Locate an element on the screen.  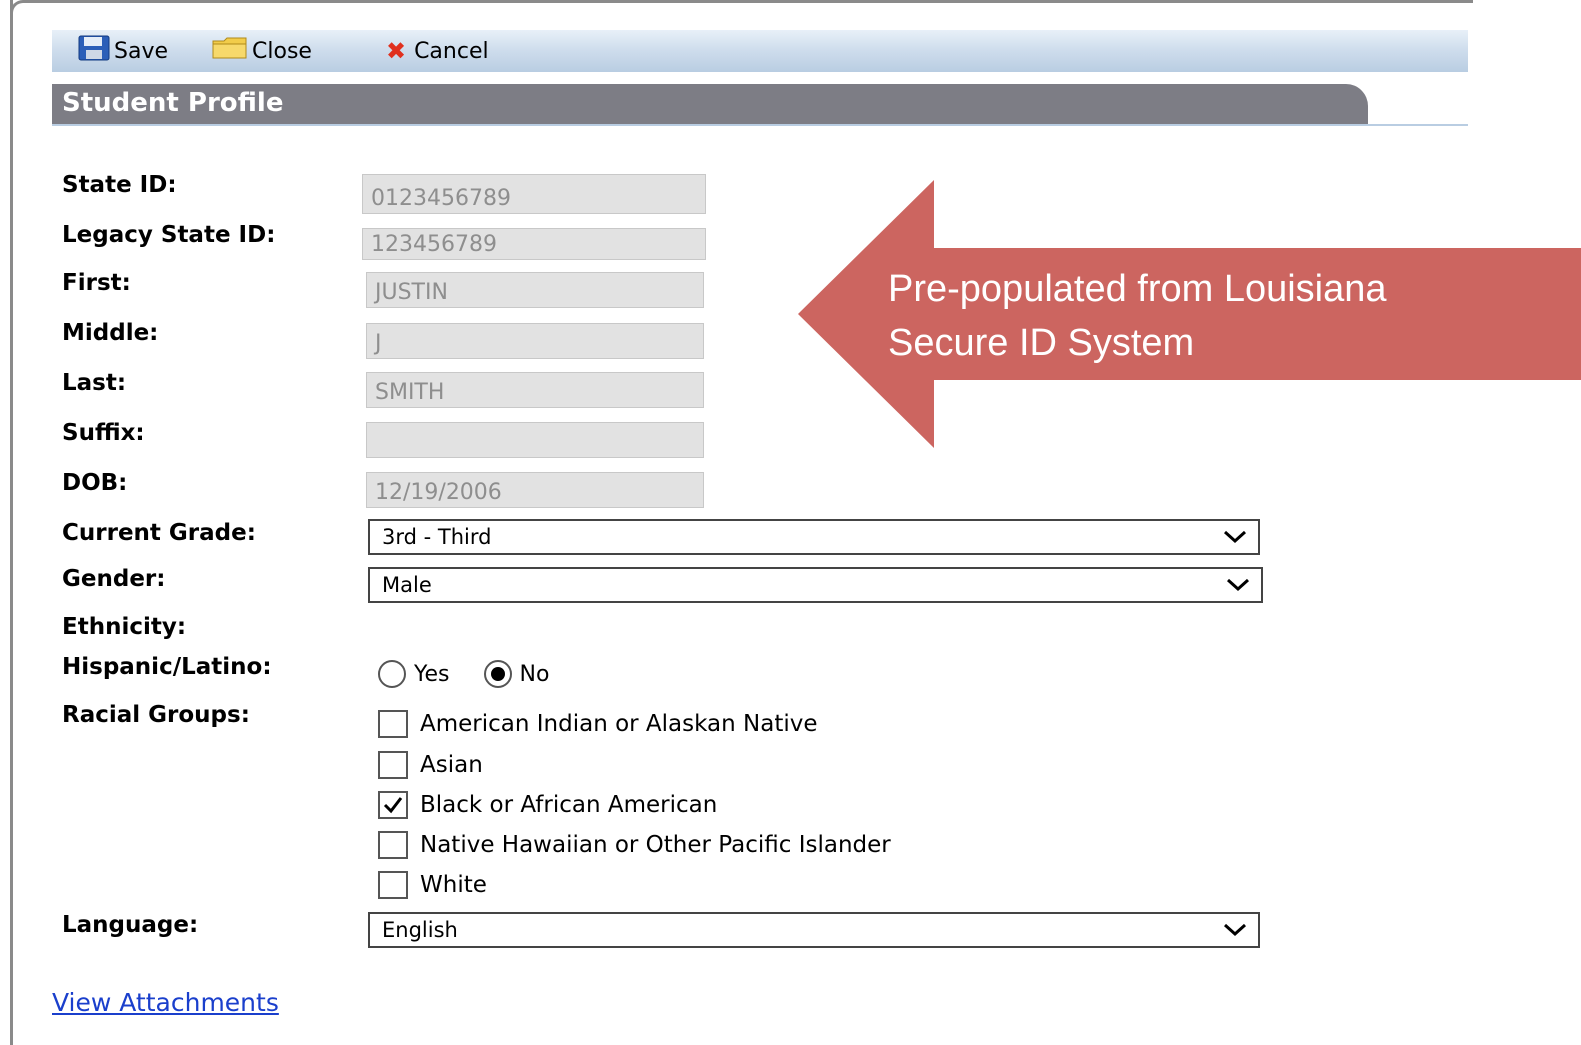
current-grade-value: 3rd - Third is located at coordinates (437, 537).